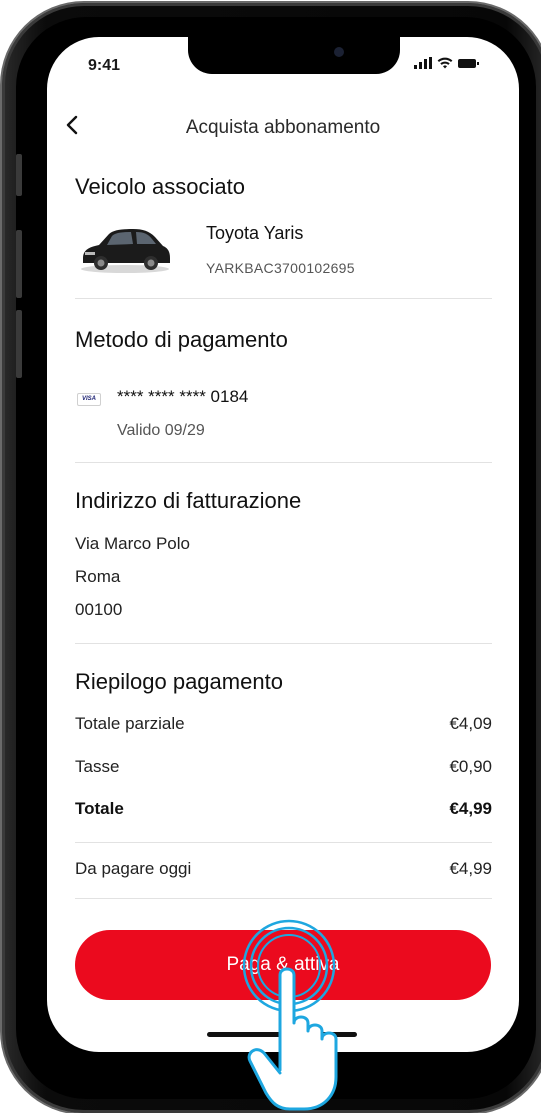 The image size is (541, 1113). Describe the element at coordinates (468, 63) in the screenshot. I see `battery-icon` at that location.